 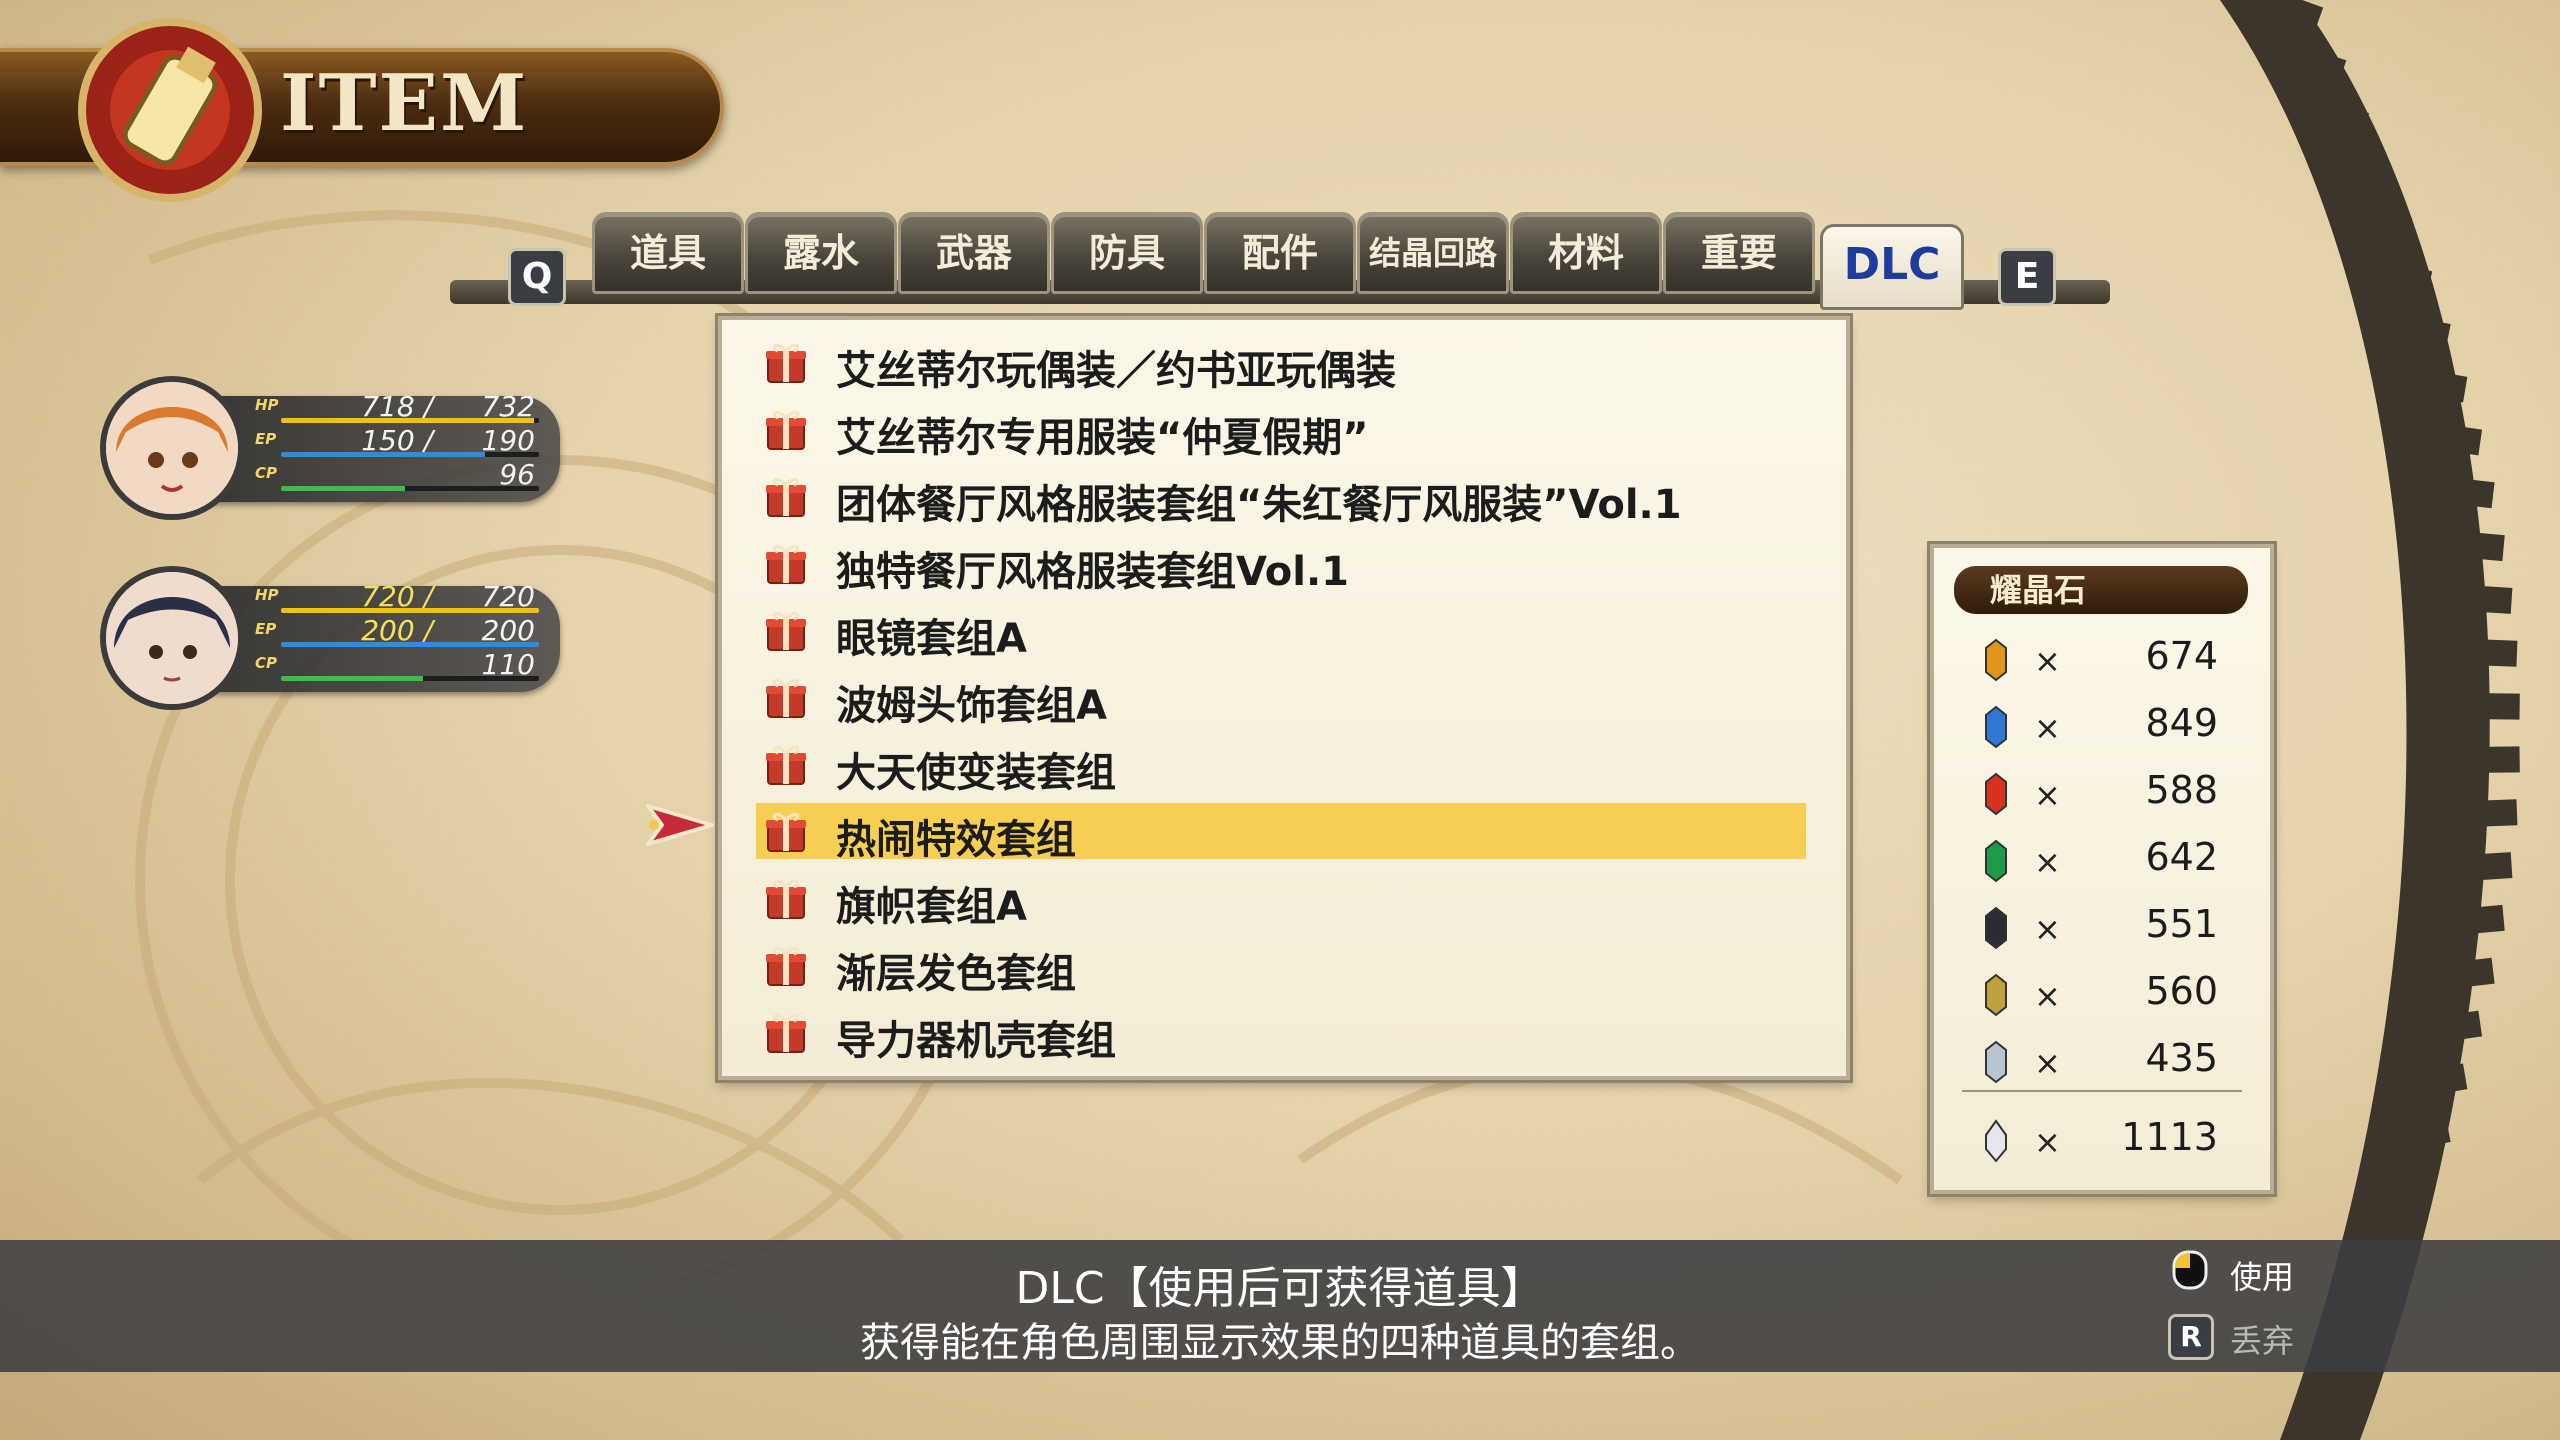 I want to click on r-key-icon: R, so click(x=2191, y=1337).